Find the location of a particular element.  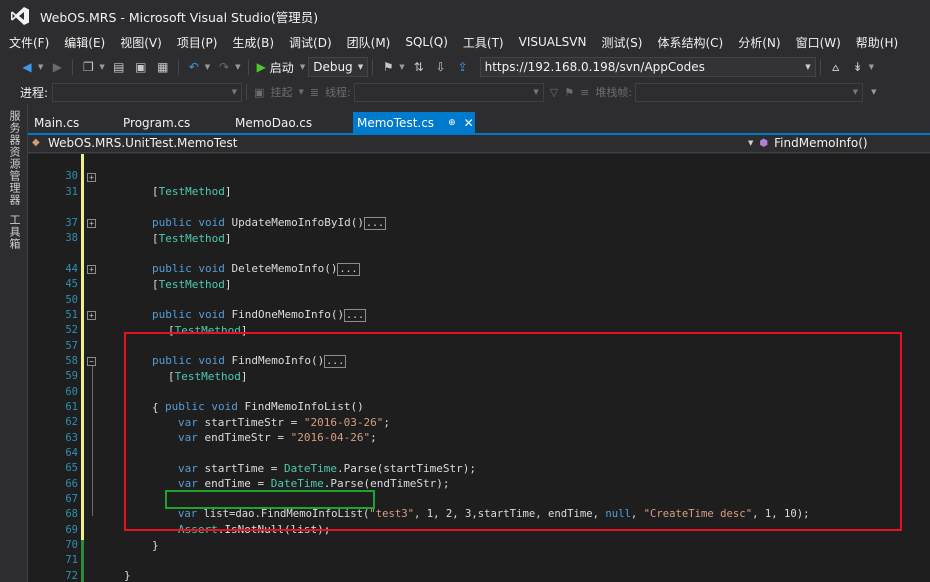

menu-build: 生成(B) is located at coordinates (253, 42).